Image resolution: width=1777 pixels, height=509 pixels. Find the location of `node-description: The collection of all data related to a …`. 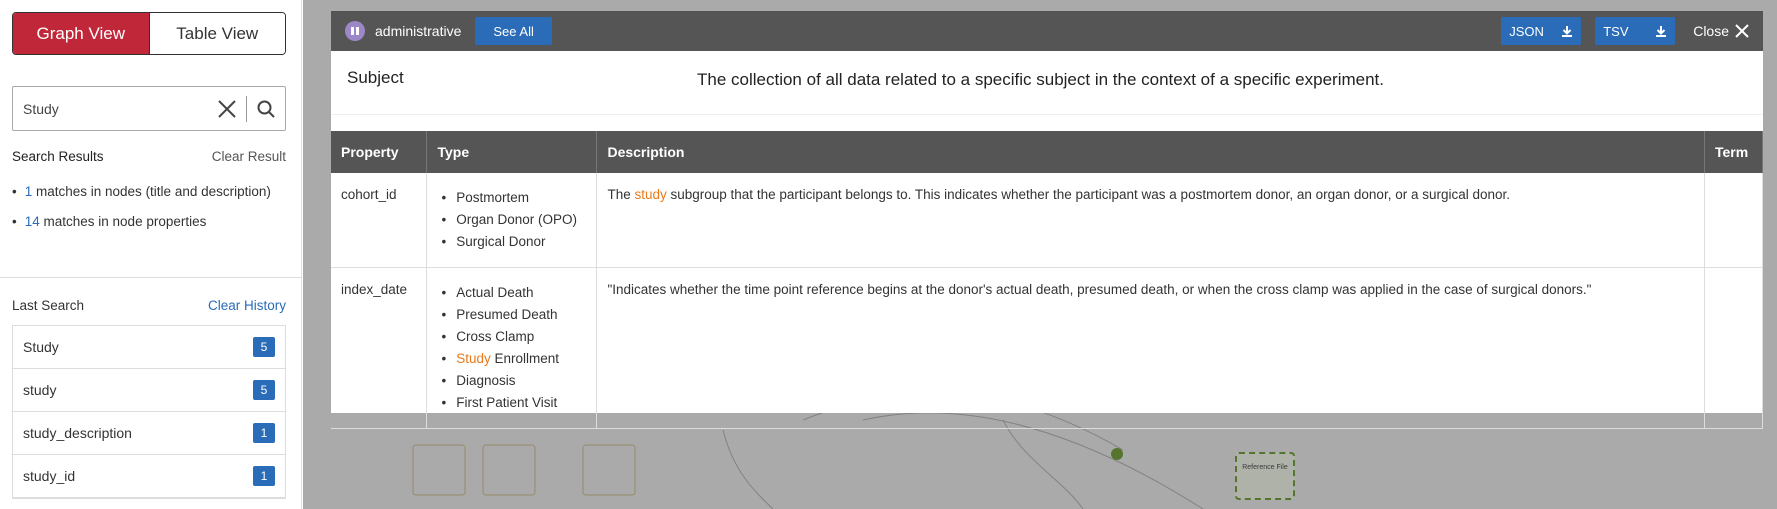

node-description: The collection of all data related to a … is located at coordinates (1040, 79).